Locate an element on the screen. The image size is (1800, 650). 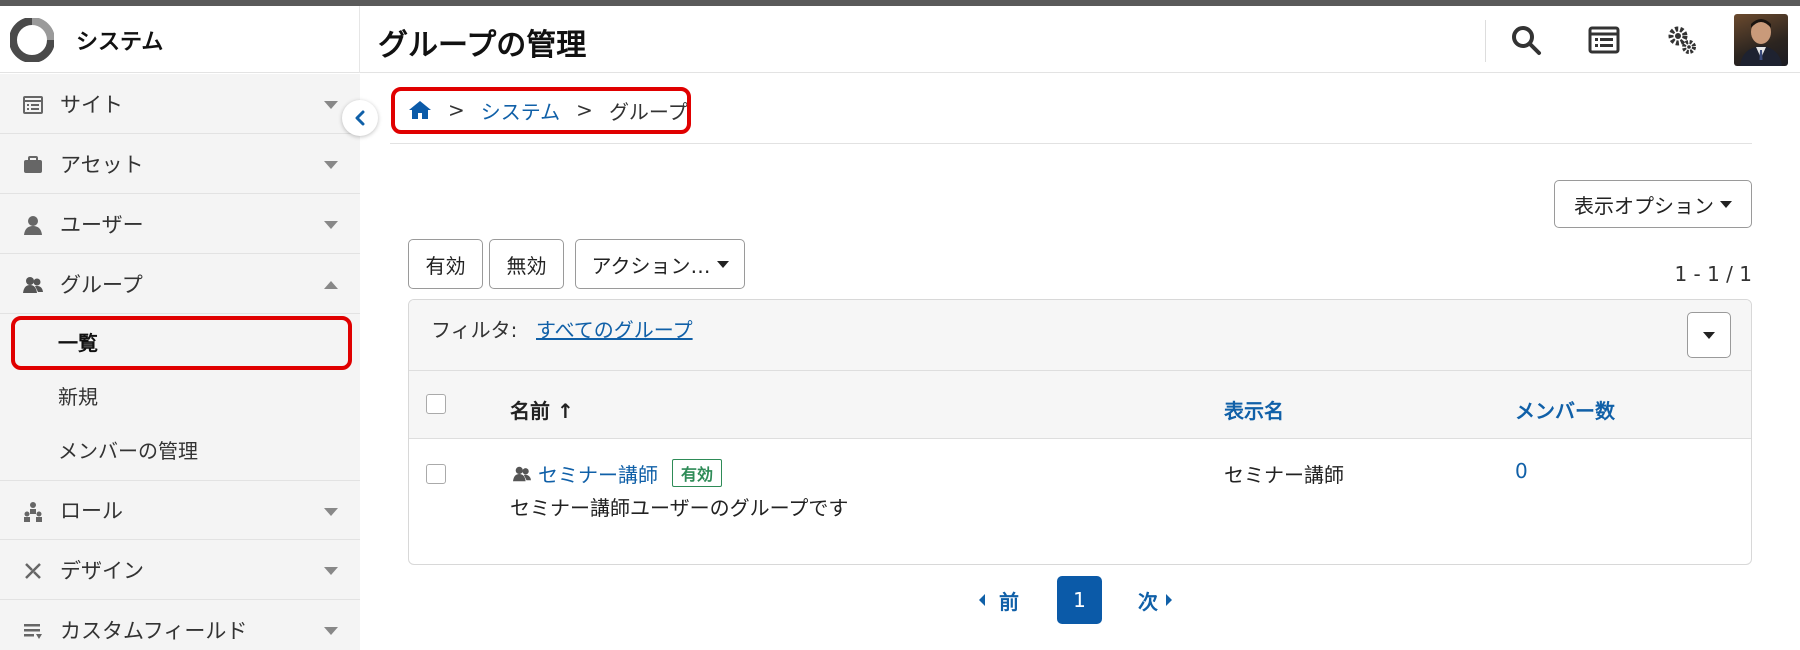
group-name-text: セミナー講師 is located at coordinates (598, 475).